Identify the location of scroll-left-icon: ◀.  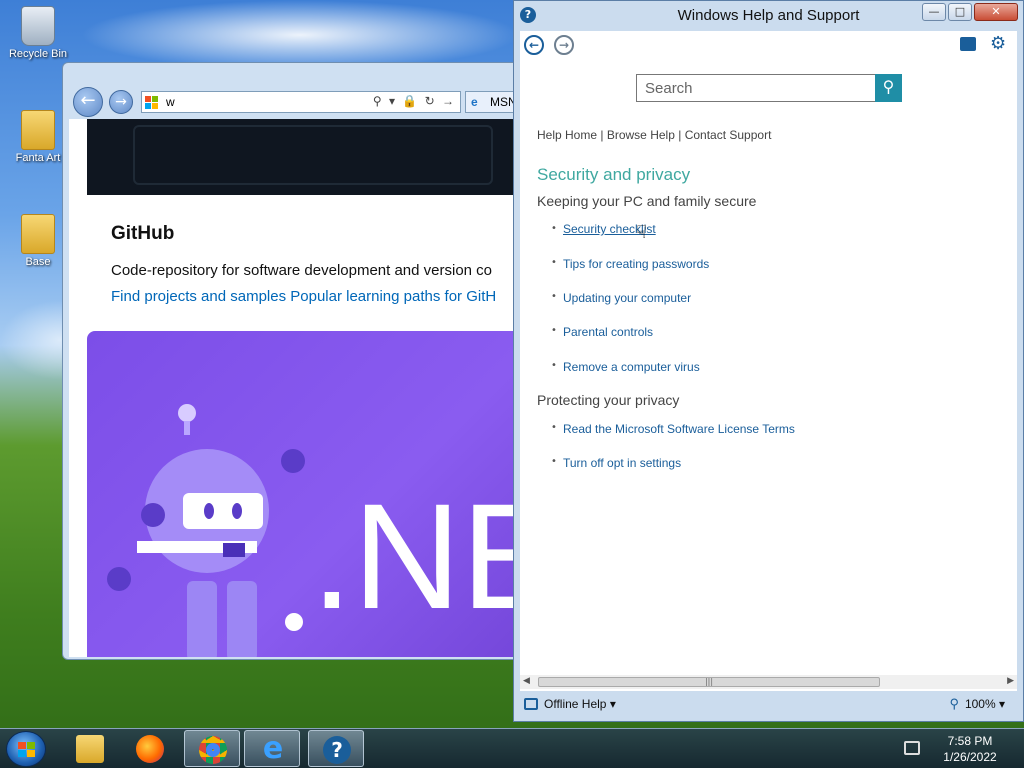
(526, 681).